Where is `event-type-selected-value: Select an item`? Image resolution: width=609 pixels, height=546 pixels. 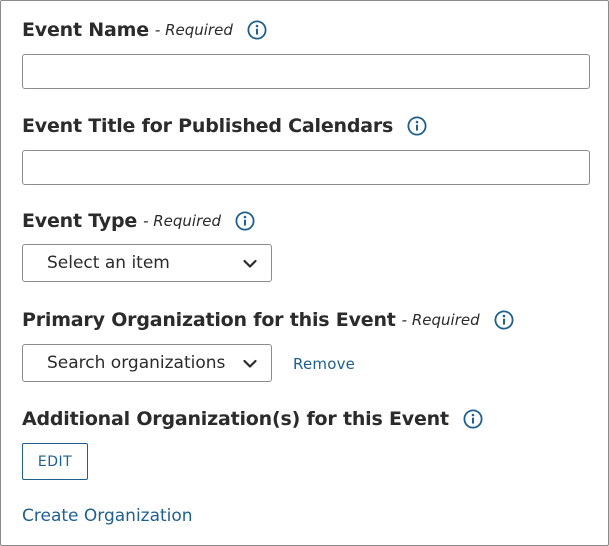 event-type-selected-value: Select an item is located at coordinates (108, 263).